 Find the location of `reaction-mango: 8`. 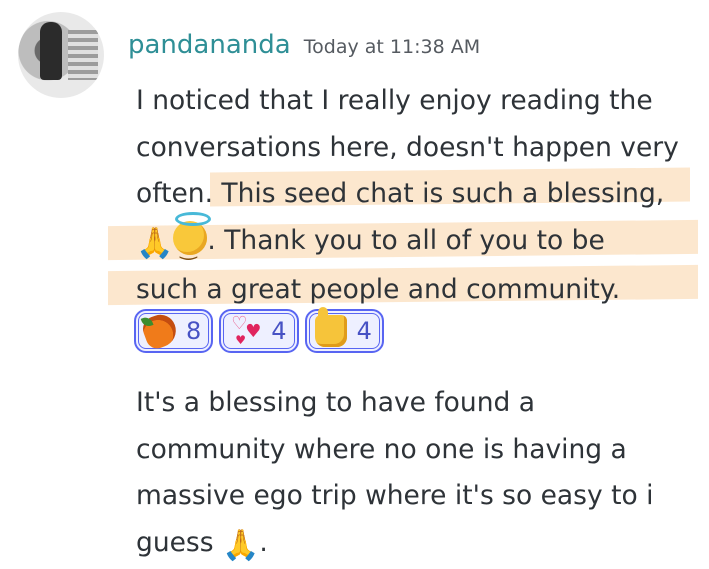

reaction-mango: 8 is located at coordinates (173, 331).